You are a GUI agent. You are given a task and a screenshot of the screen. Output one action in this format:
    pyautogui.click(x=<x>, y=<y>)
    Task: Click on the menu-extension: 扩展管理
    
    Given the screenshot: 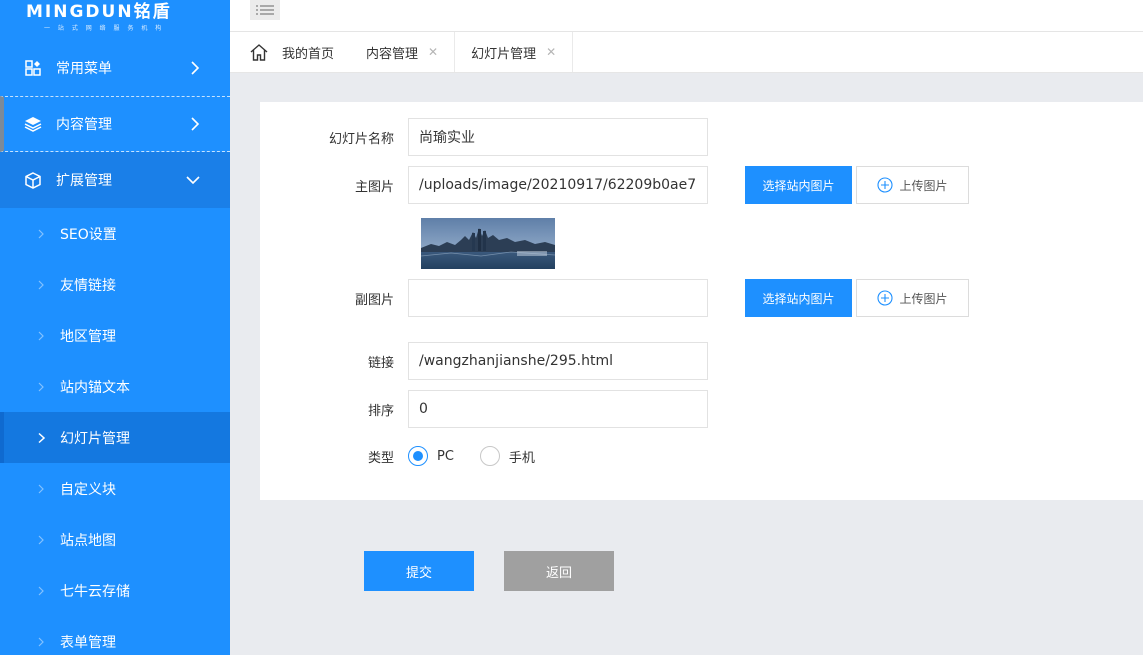 What is the action you would take?
    pyautogui.click(x=115, y=180)
    